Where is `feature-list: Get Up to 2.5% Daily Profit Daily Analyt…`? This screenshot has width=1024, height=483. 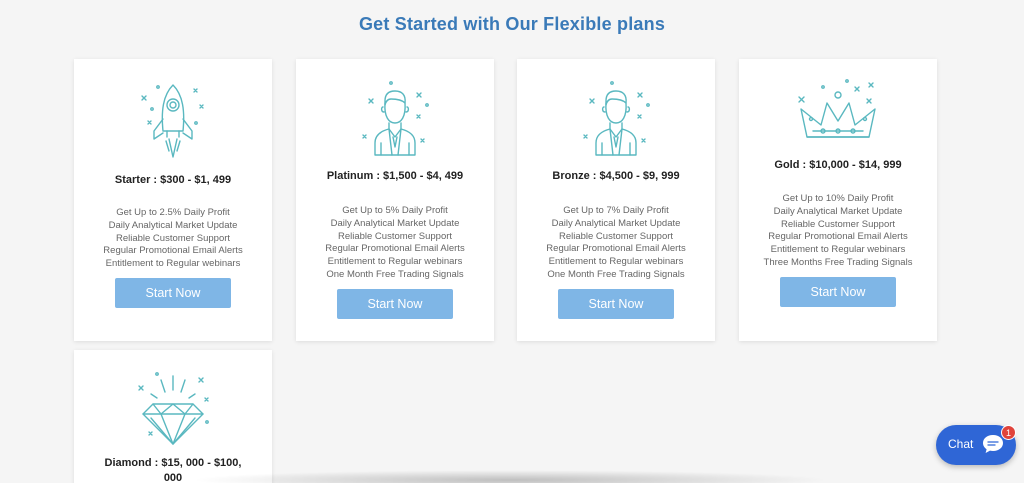
feature-list: Get Up to 2.5% Daily Profit Daily Analyt… is located at coordinates (173, 239).